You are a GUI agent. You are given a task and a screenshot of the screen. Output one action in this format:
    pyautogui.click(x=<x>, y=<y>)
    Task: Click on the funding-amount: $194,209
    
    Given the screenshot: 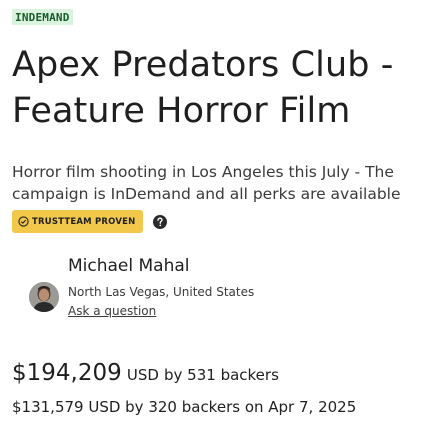 What is the action you would take?
    pyautogui.click(x=67, y=373)
    